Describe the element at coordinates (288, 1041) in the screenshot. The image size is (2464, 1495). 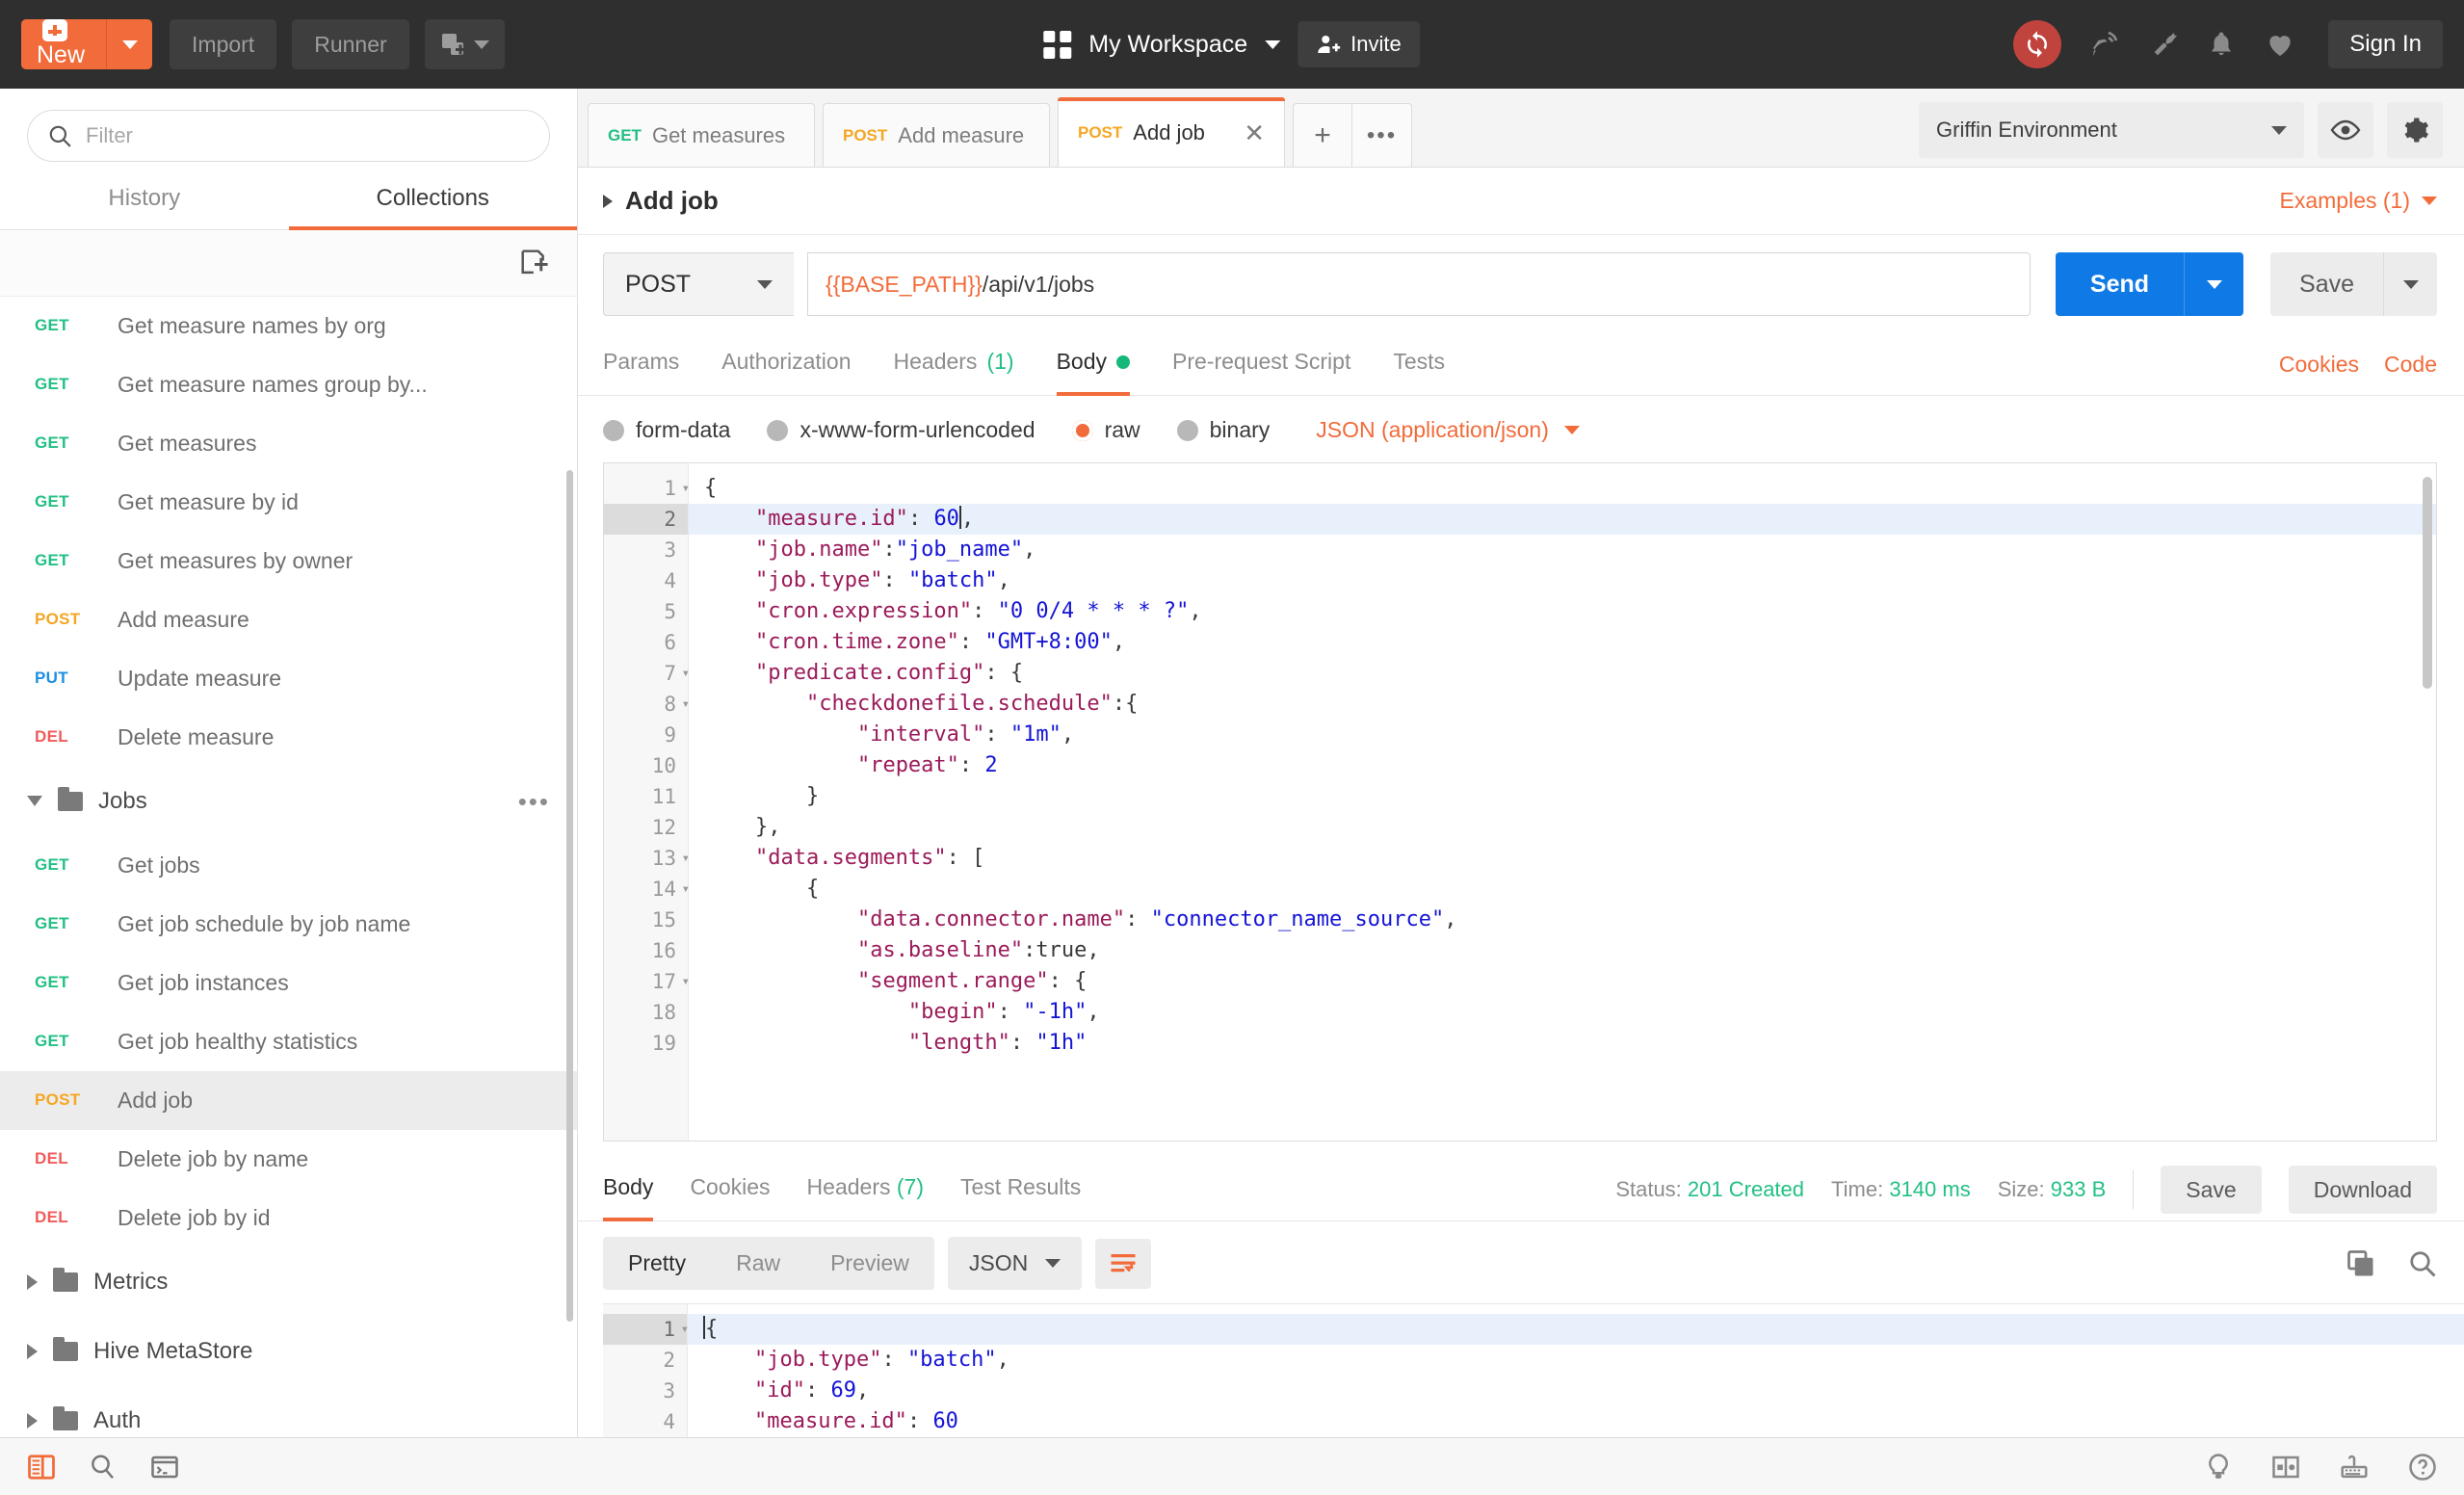
I see `sidebar-item-get-job-healthy-statistics: GET Get job healthy statistics` at that location.